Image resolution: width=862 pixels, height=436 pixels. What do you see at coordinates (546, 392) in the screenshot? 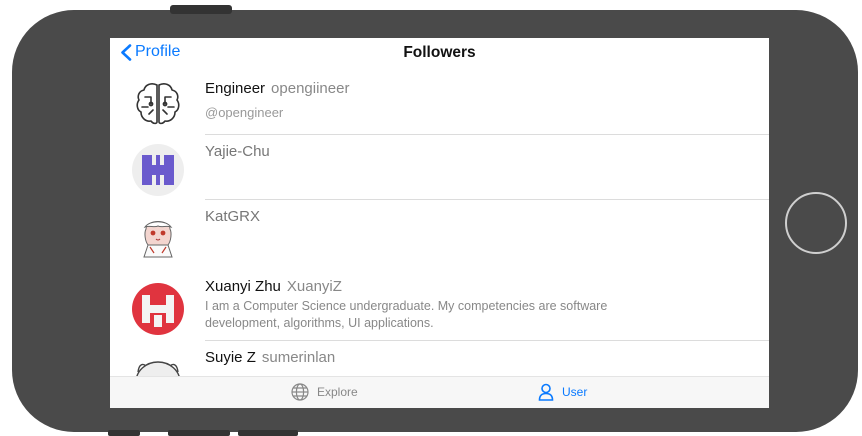
I see `person-icon` at bounding box center [546, 392].